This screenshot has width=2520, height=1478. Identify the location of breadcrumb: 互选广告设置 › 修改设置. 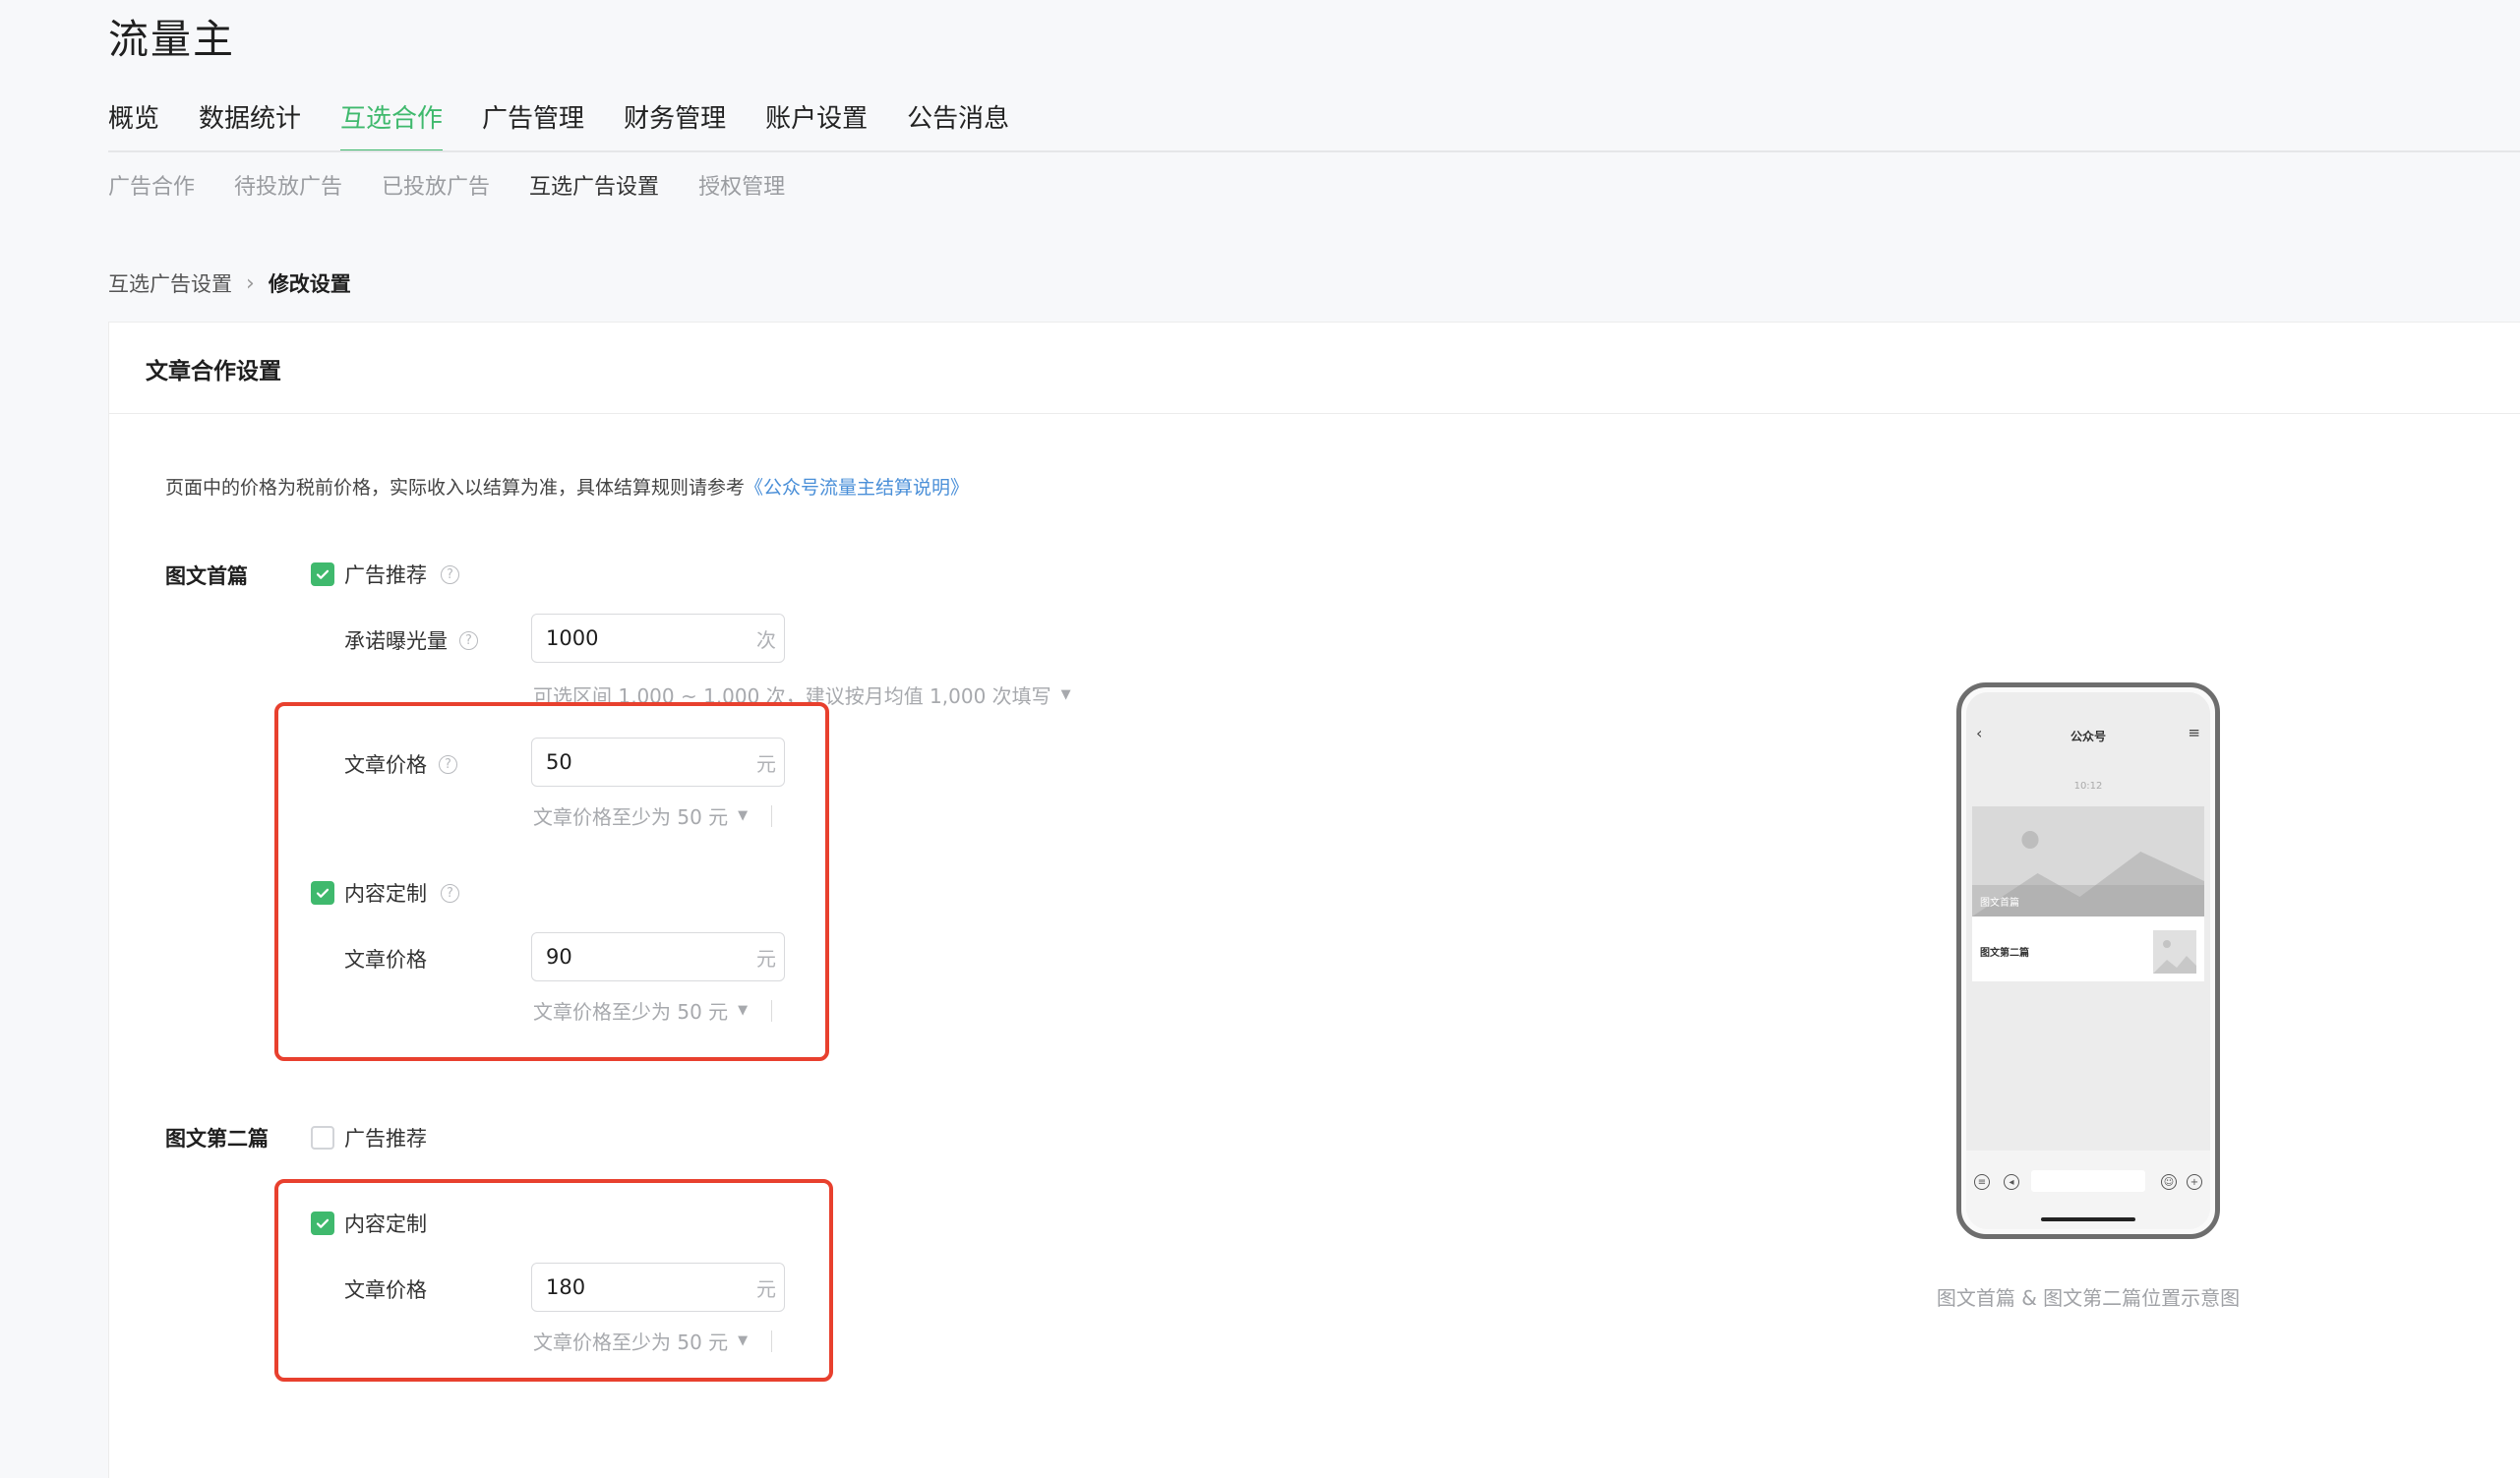
(229, 283).